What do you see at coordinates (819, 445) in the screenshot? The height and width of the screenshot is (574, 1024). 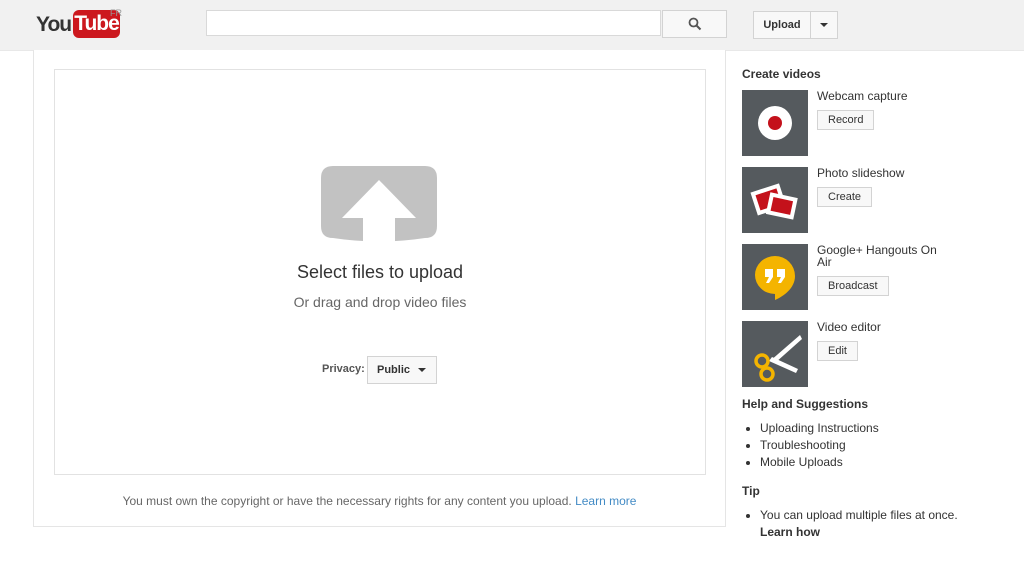 I see `help-link-troubleshooting: Troubleshooting` at bounding box center [819, 445].